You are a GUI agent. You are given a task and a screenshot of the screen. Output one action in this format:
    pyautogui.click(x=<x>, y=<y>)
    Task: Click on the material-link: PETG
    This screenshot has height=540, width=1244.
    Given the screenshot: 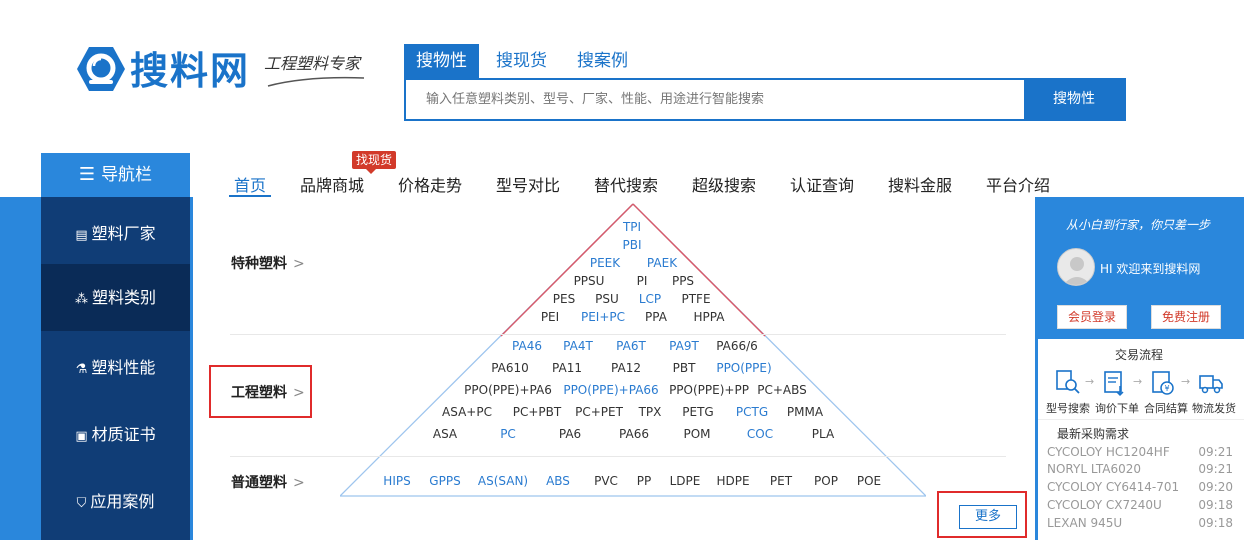 What is the action you would take?
    pyautogui.click(x=697, y=412)
    